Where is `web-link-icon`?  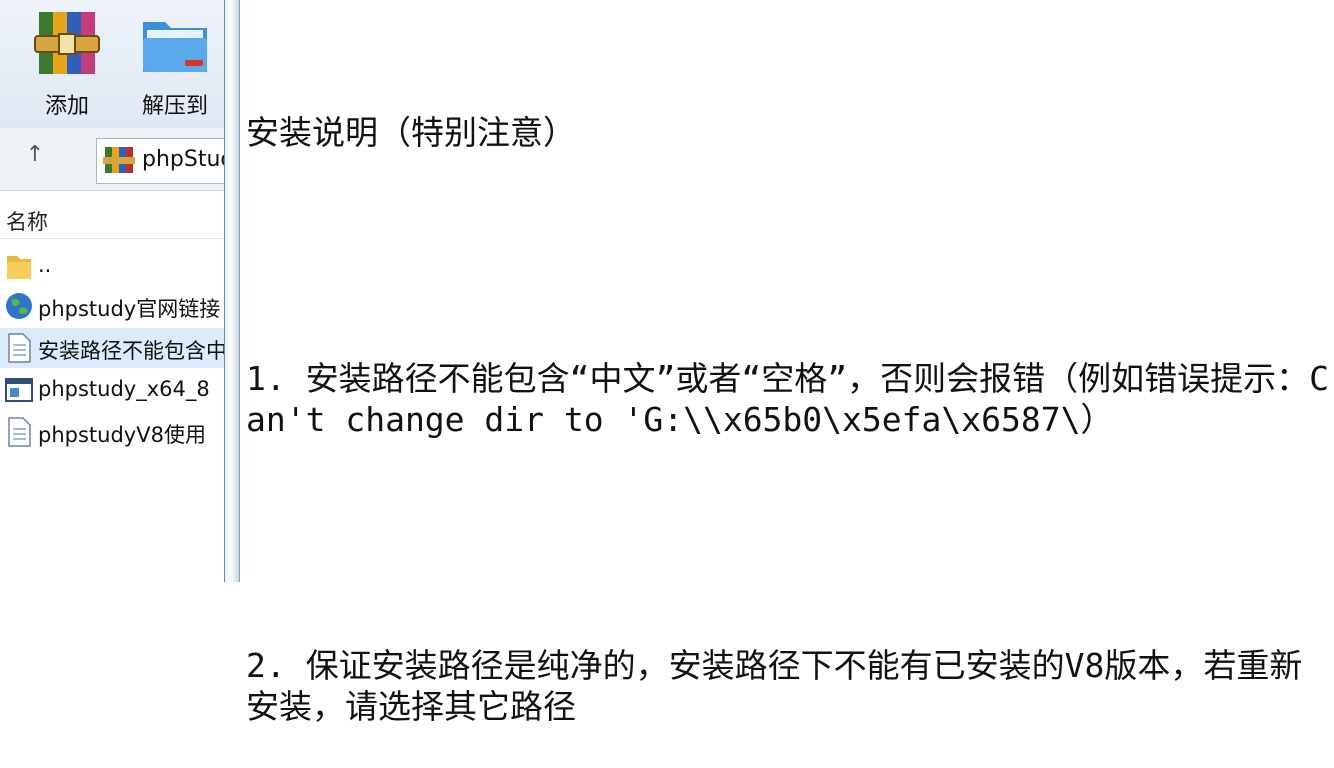 web-link-icon is located at coordinates (19, 306).